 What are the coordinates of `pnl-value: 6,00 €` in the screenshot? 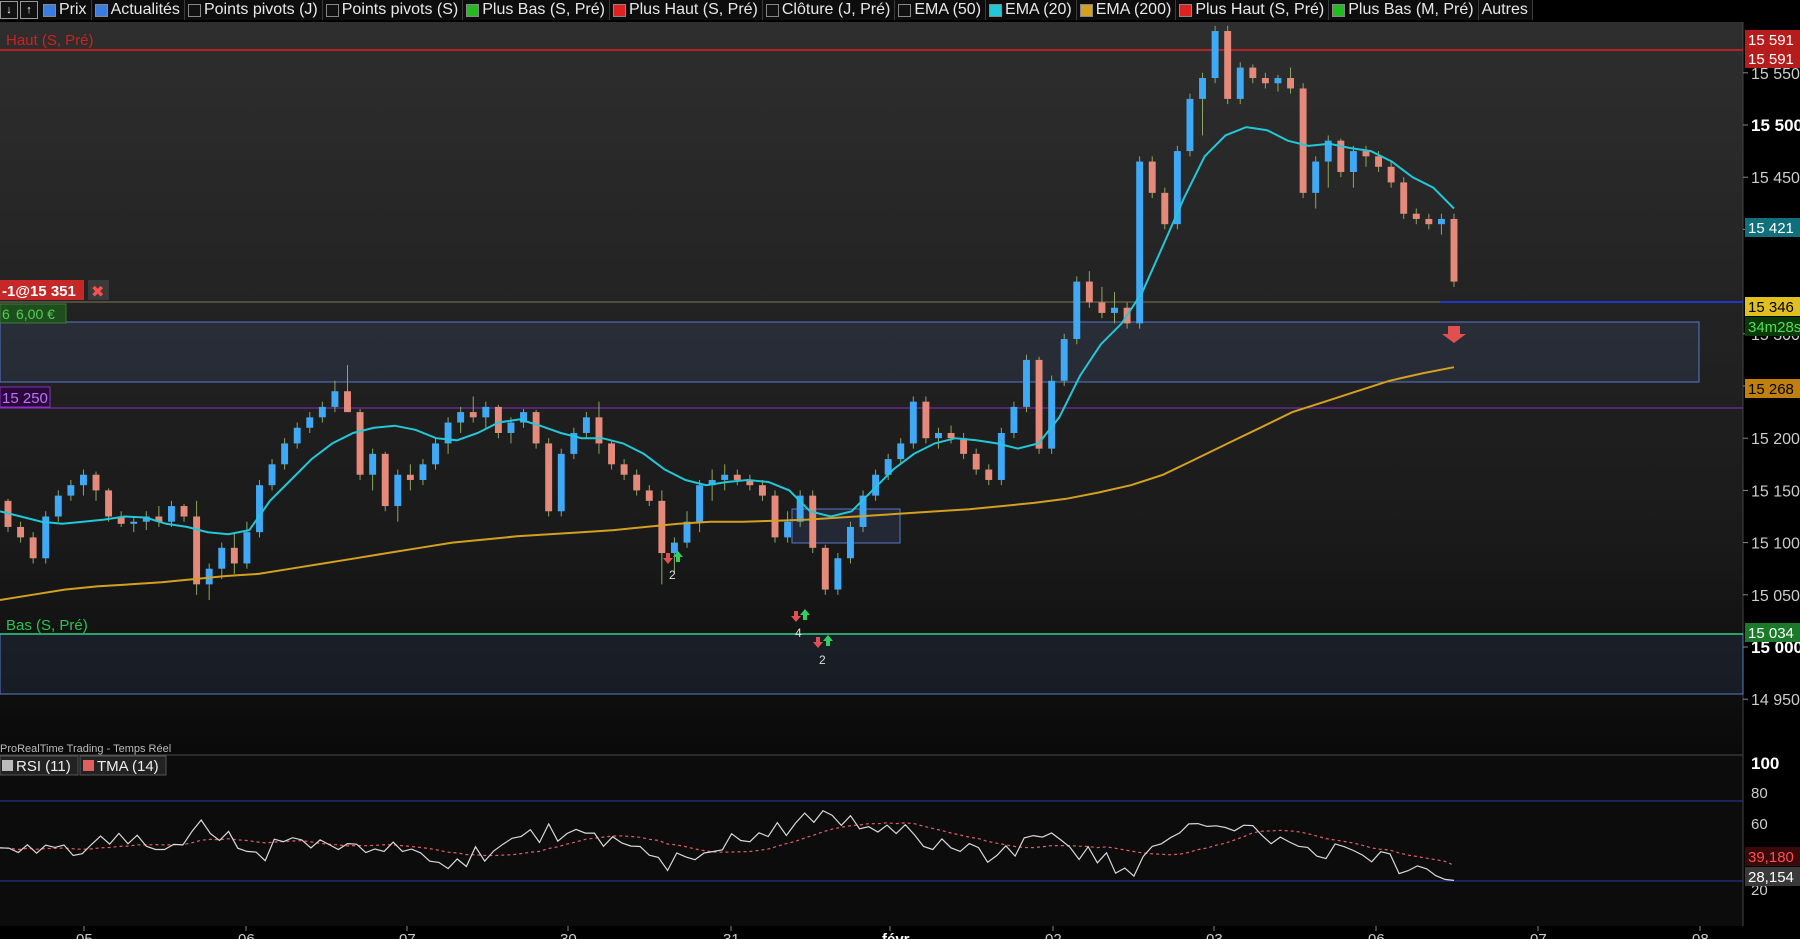 It's located at (35, 314).